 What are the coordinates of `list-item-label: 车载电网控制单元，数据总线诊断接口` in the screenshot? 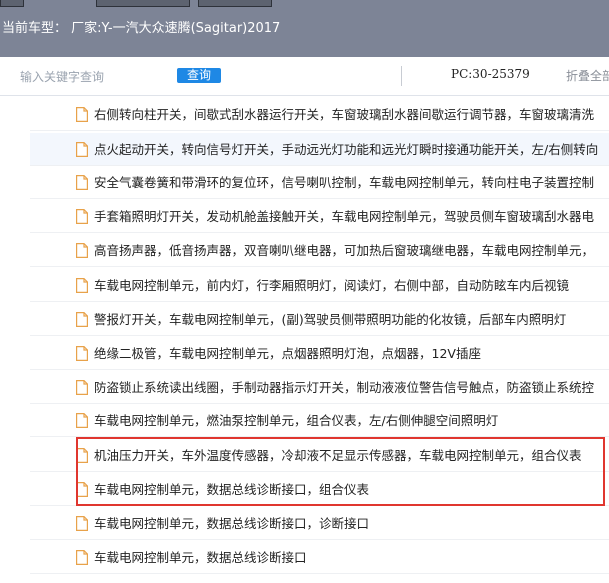 It's located at (200, 558).